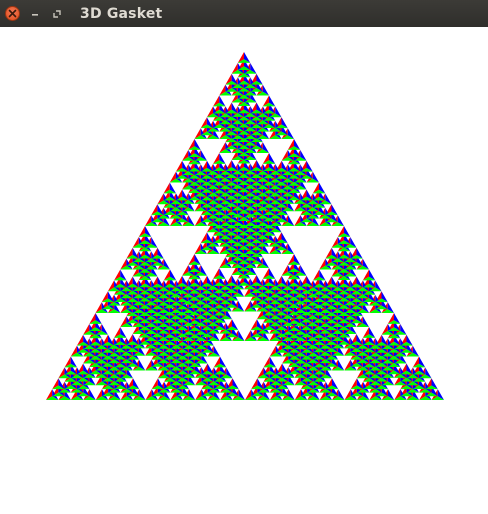 Image resolution: width=488 pixels, height=514 pixels. I want to click on minimize-button, so click(34, 13).